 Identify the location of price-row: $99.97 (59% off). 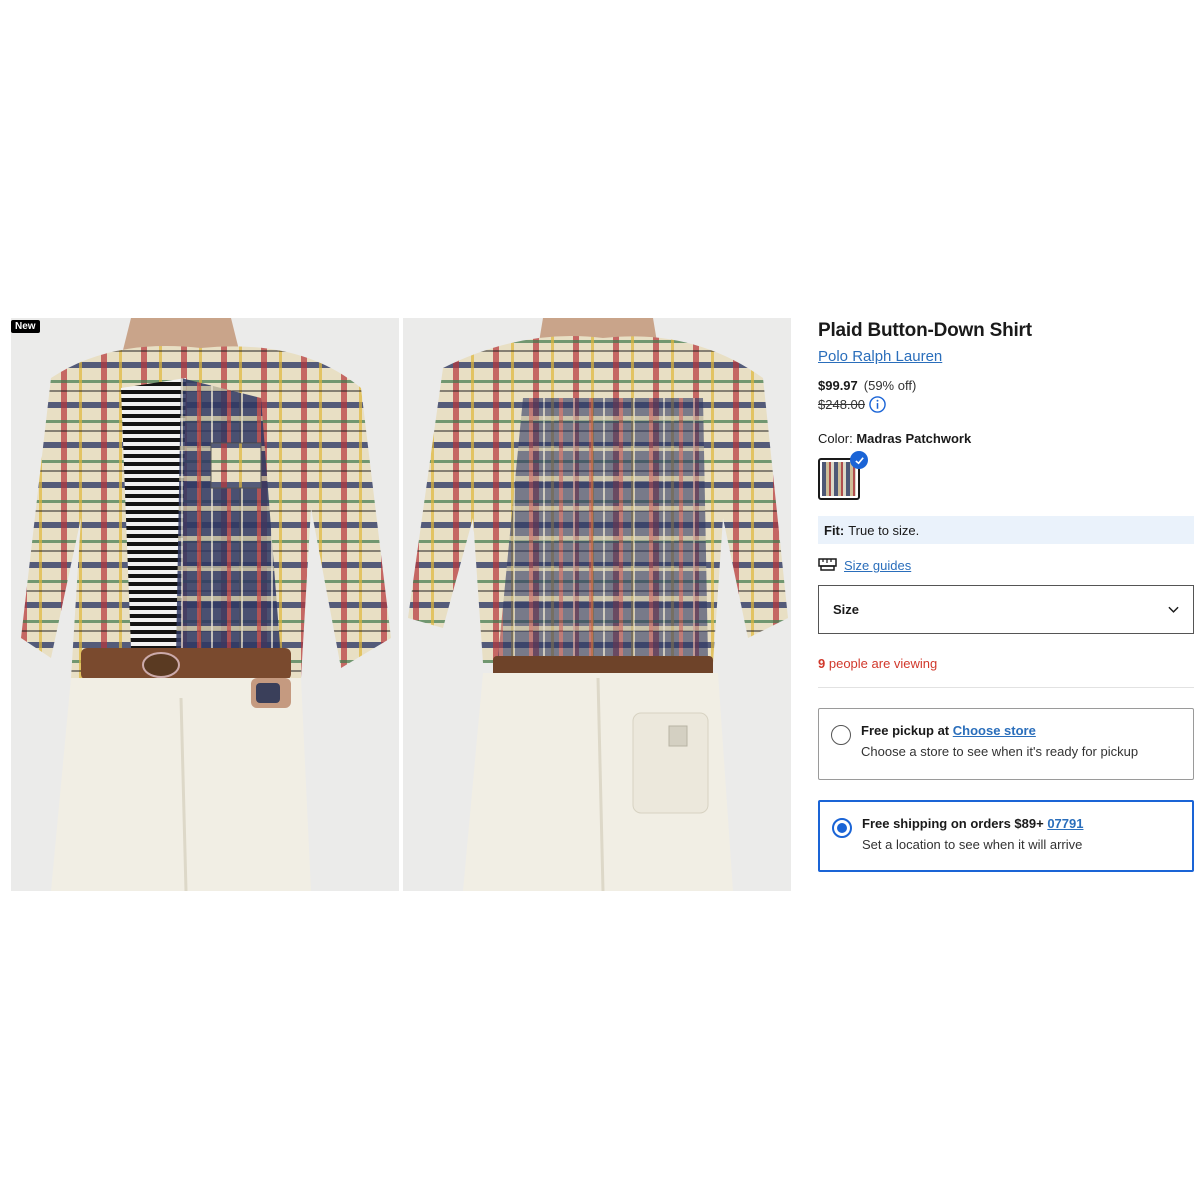
(1006, 385).